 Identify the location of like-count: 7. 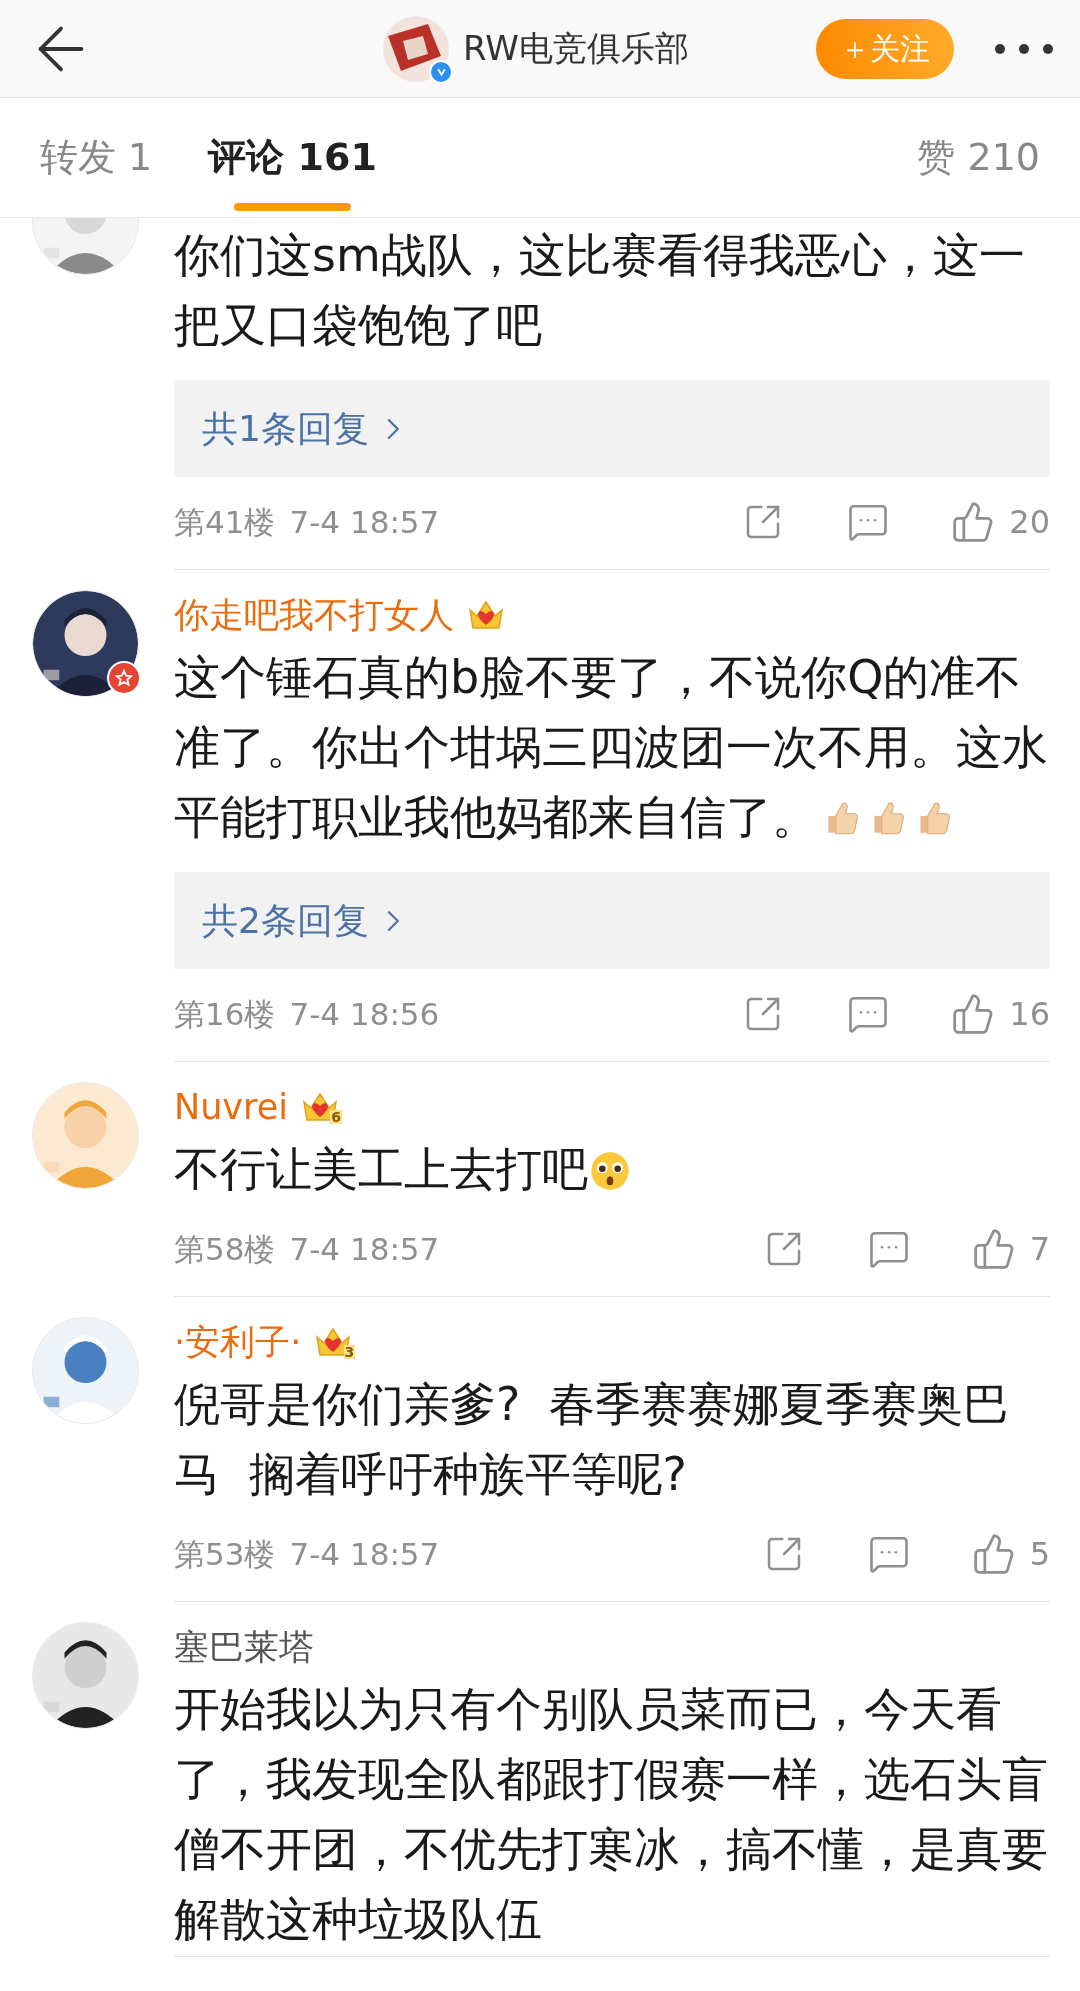
(1039, 1249).